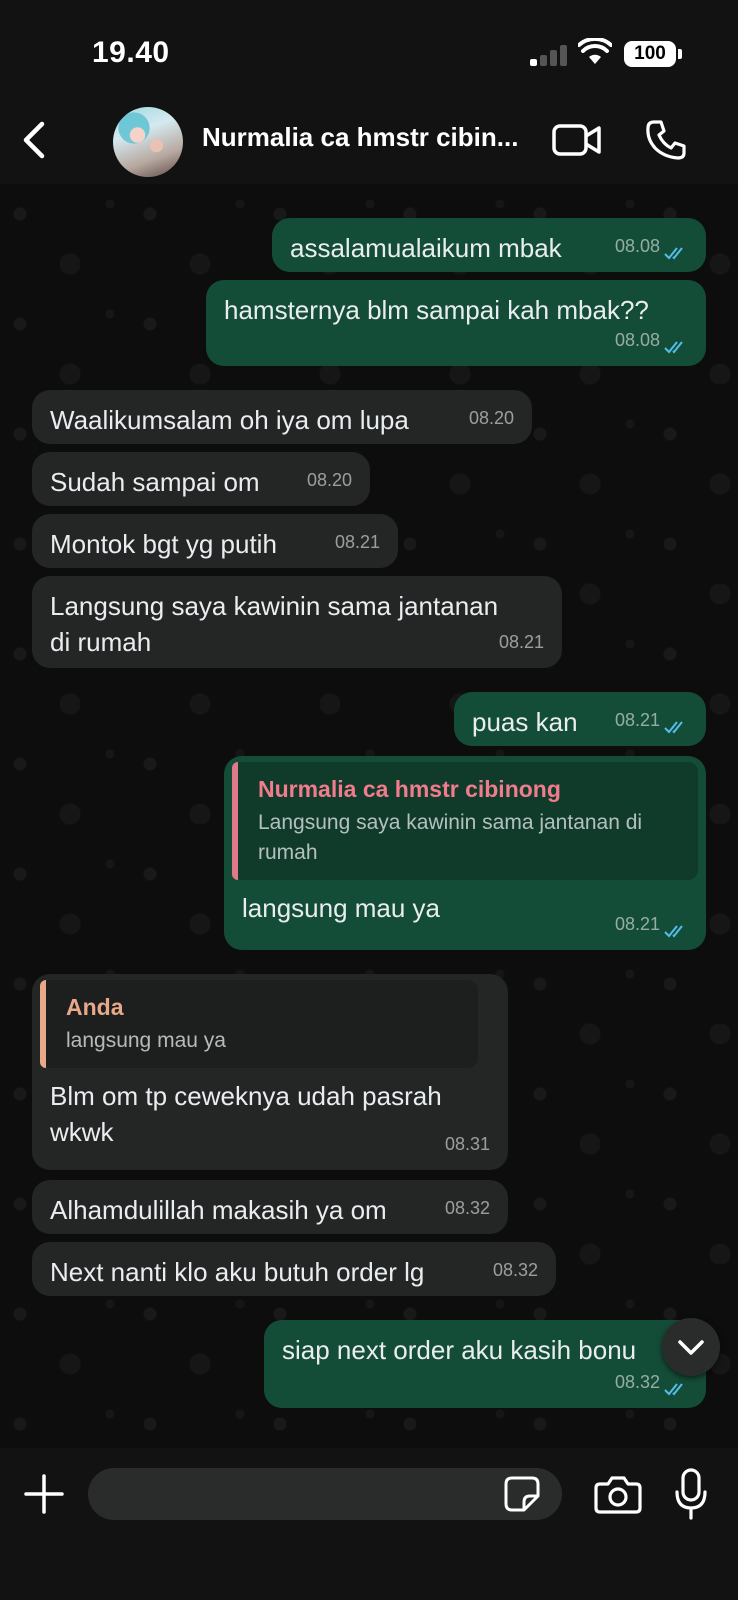 This screenshot has height=1600, width=738. I want to click on message-text: assalamualaikum mbak, so click(426, 248).